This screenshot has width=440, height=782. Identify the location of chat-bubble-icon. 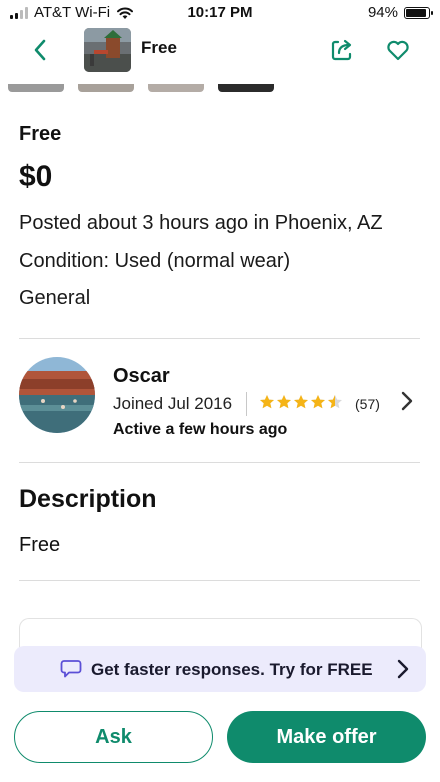
(71, 669).